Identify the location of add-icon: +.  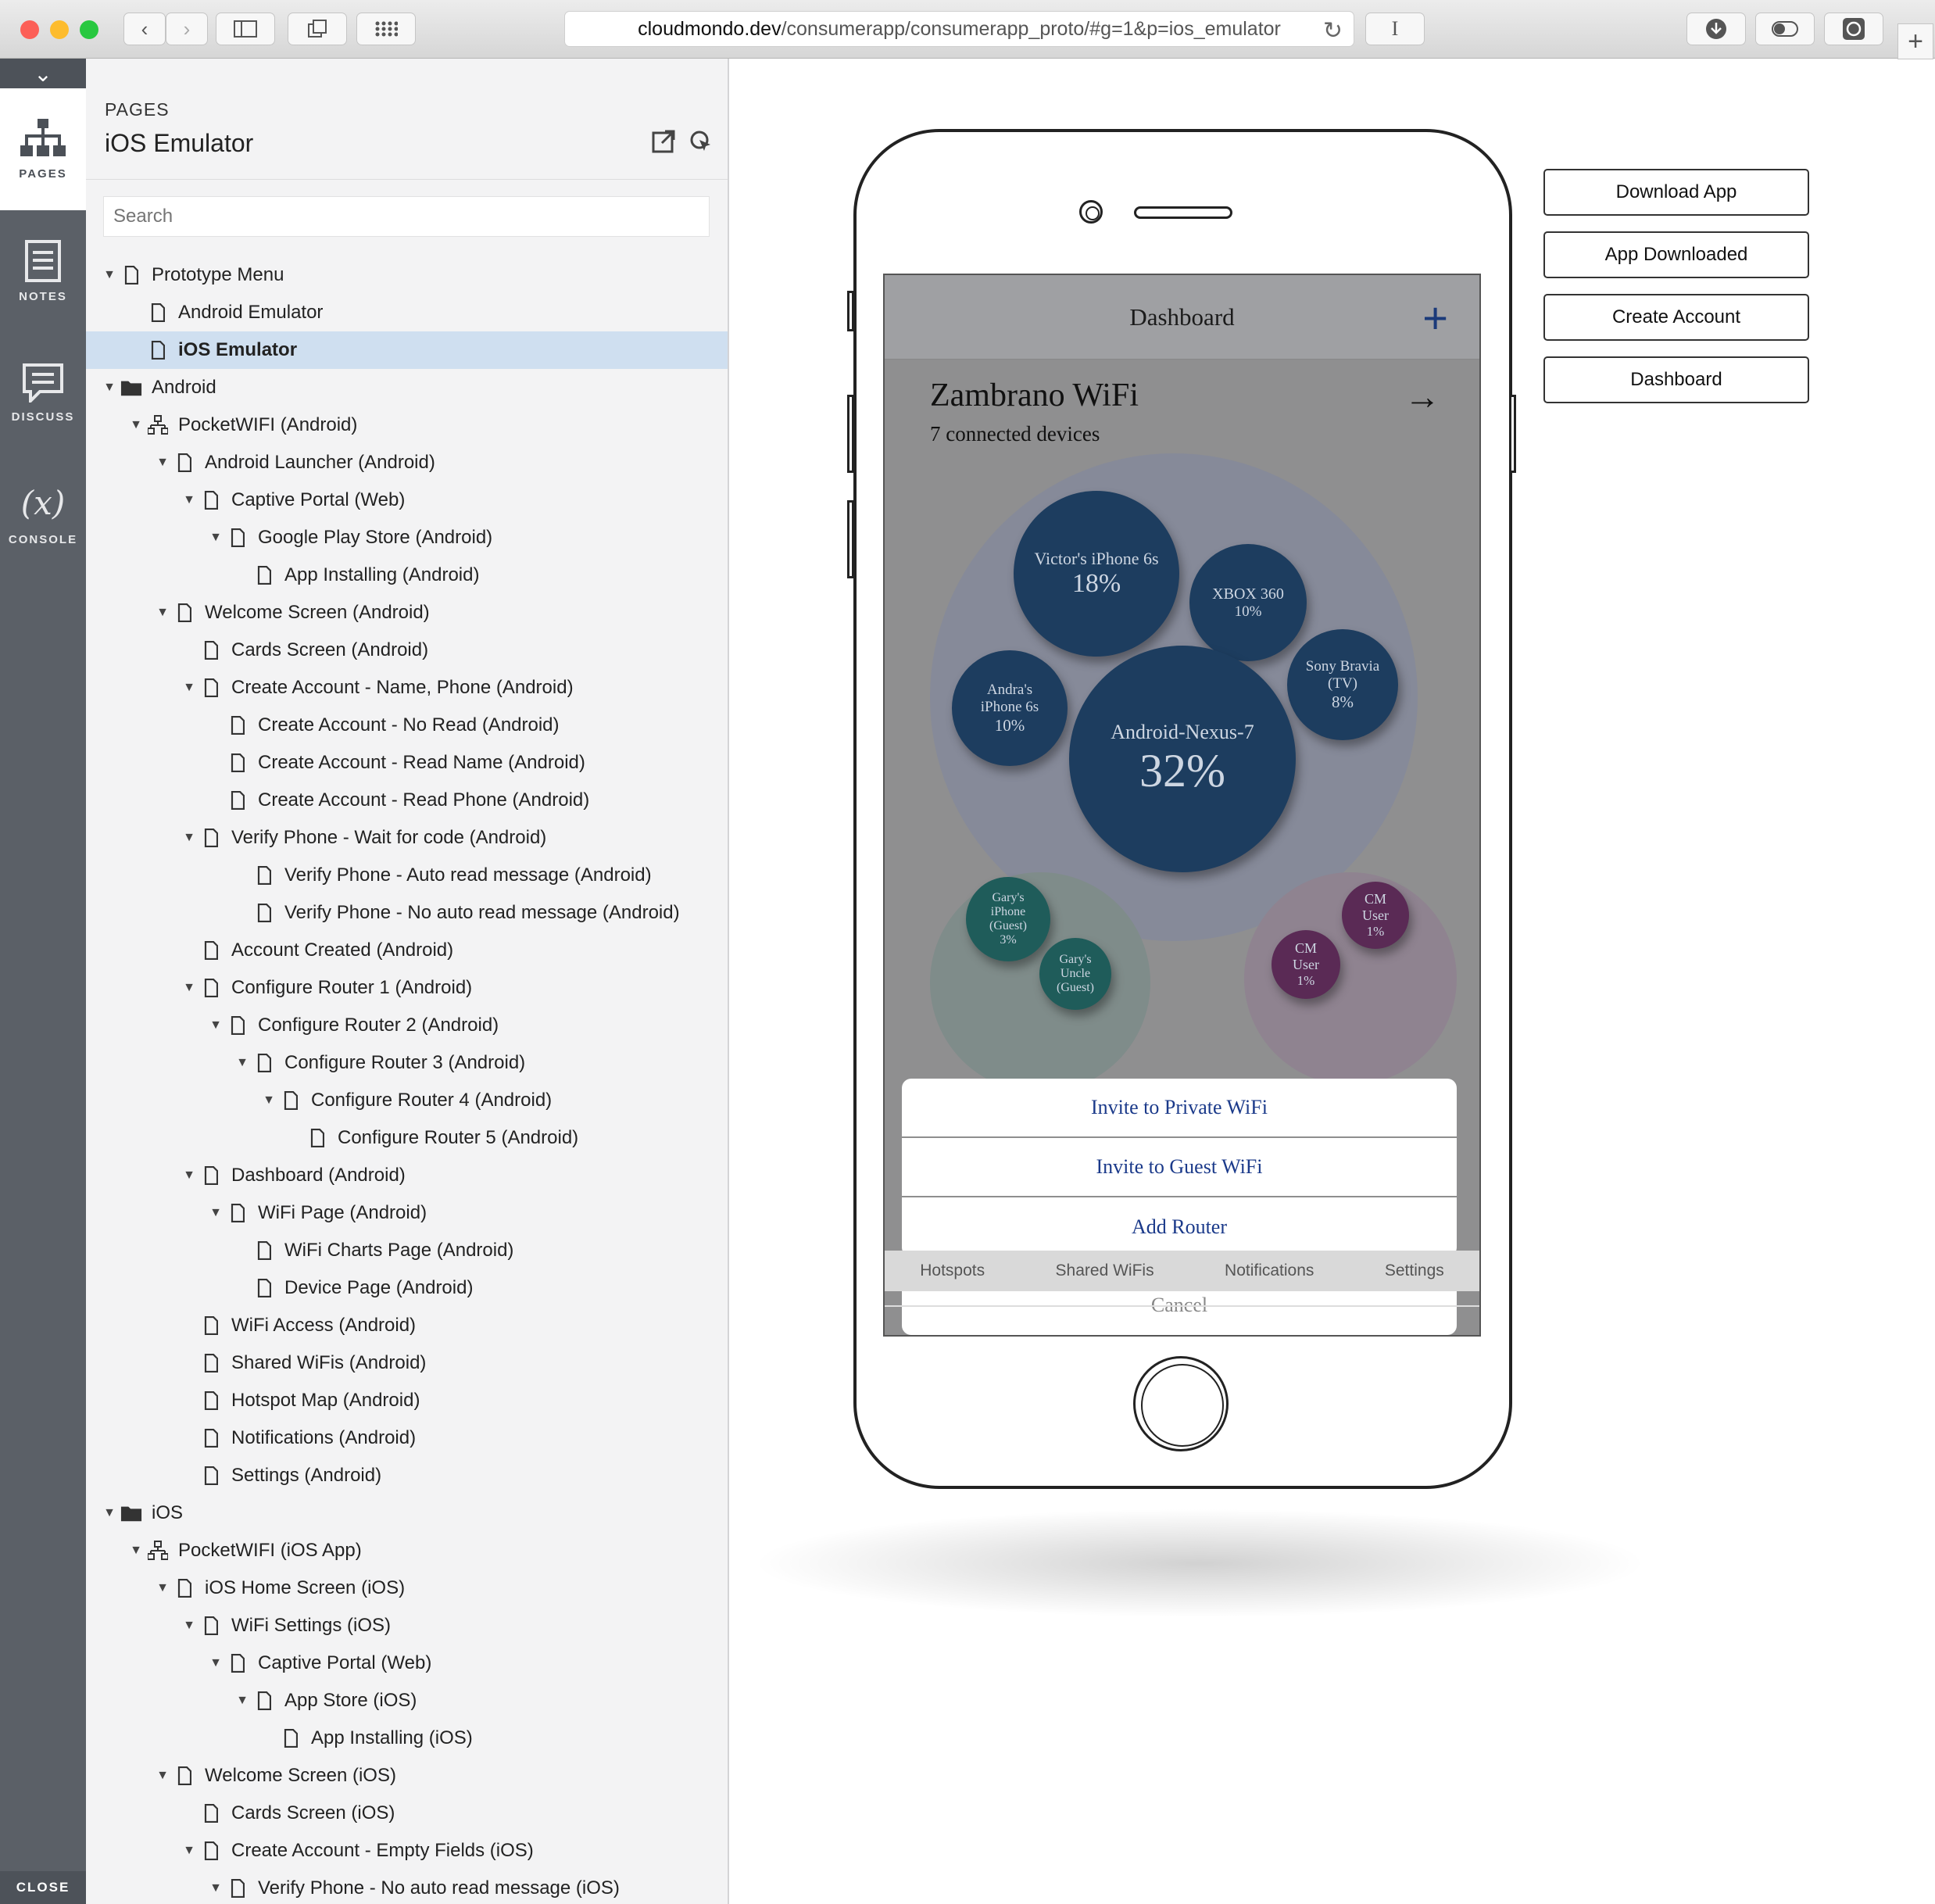
(1435, 317).